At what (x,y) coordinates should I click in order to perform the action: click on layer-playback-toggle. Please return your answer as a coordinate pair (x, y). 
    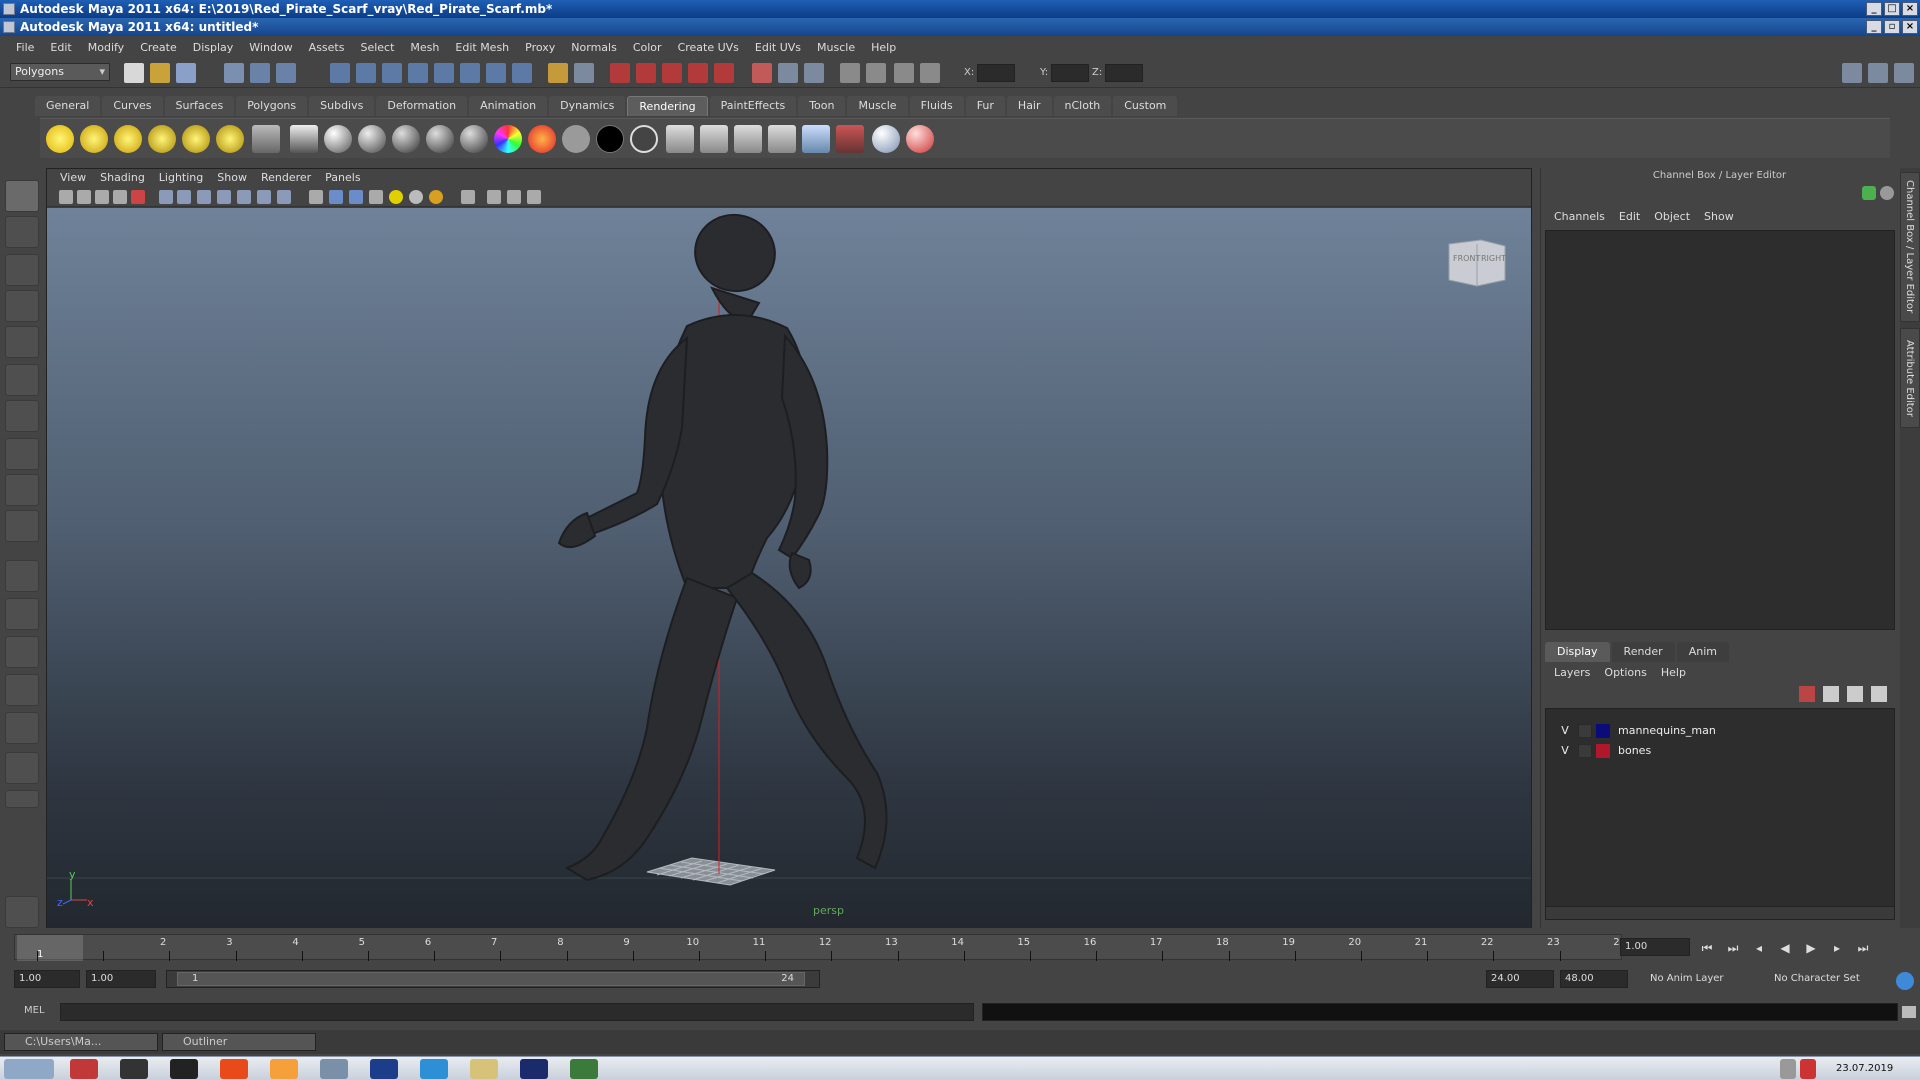
    Looking at the image, I should click on (1585, 731).